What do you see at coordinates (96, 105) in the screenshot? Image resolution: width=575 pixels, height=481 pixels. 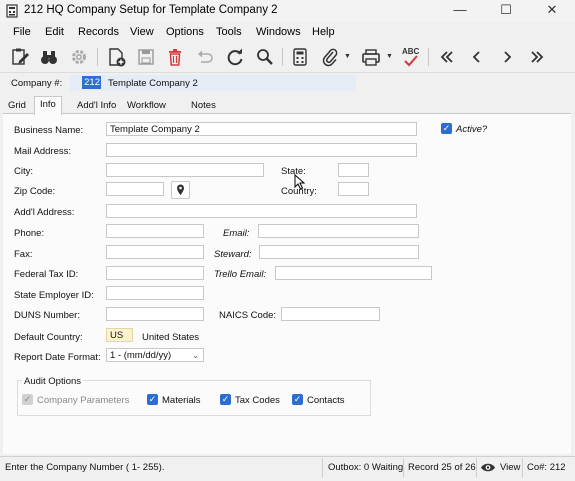 I see `tab-addl-info: Add'l Info` at bounding box center [96, 105].